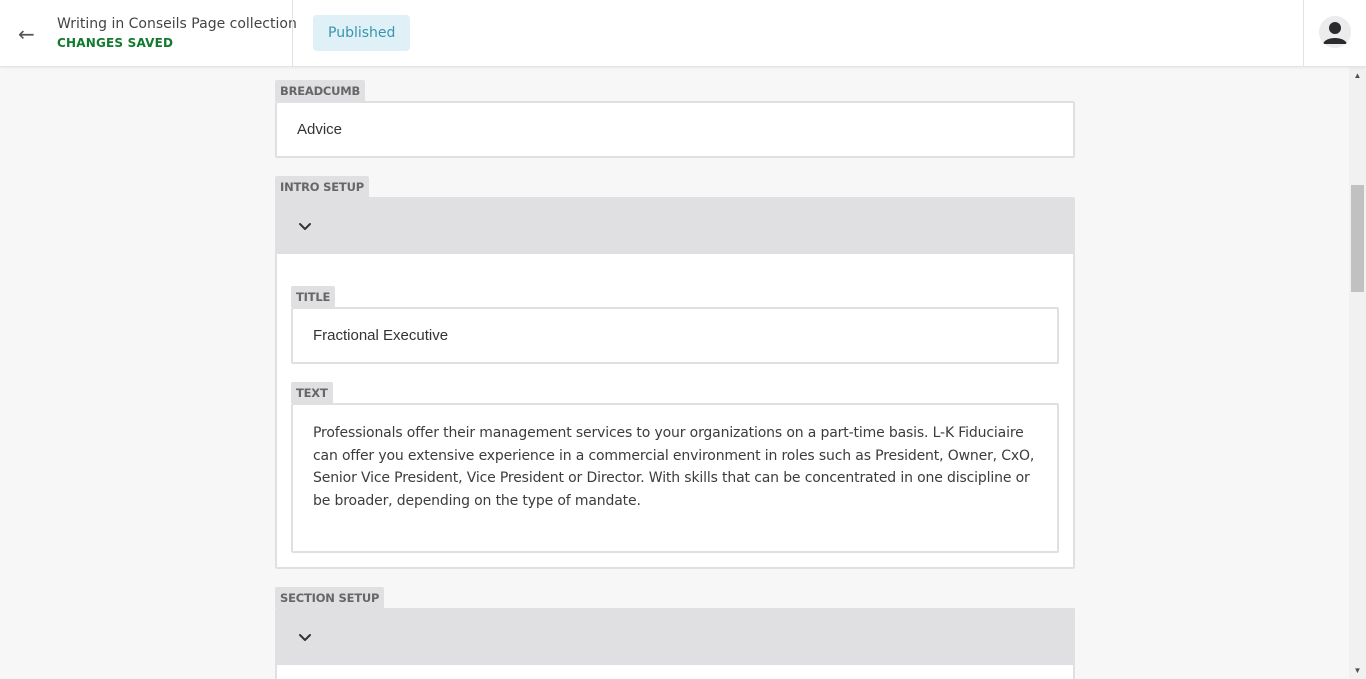 Image resolution: width=1366 pixels, height=679 pixels. Describe the element at coordinates (115, 43) in the screenshot. I see `save-status: CHANGES SAVED` at that location.